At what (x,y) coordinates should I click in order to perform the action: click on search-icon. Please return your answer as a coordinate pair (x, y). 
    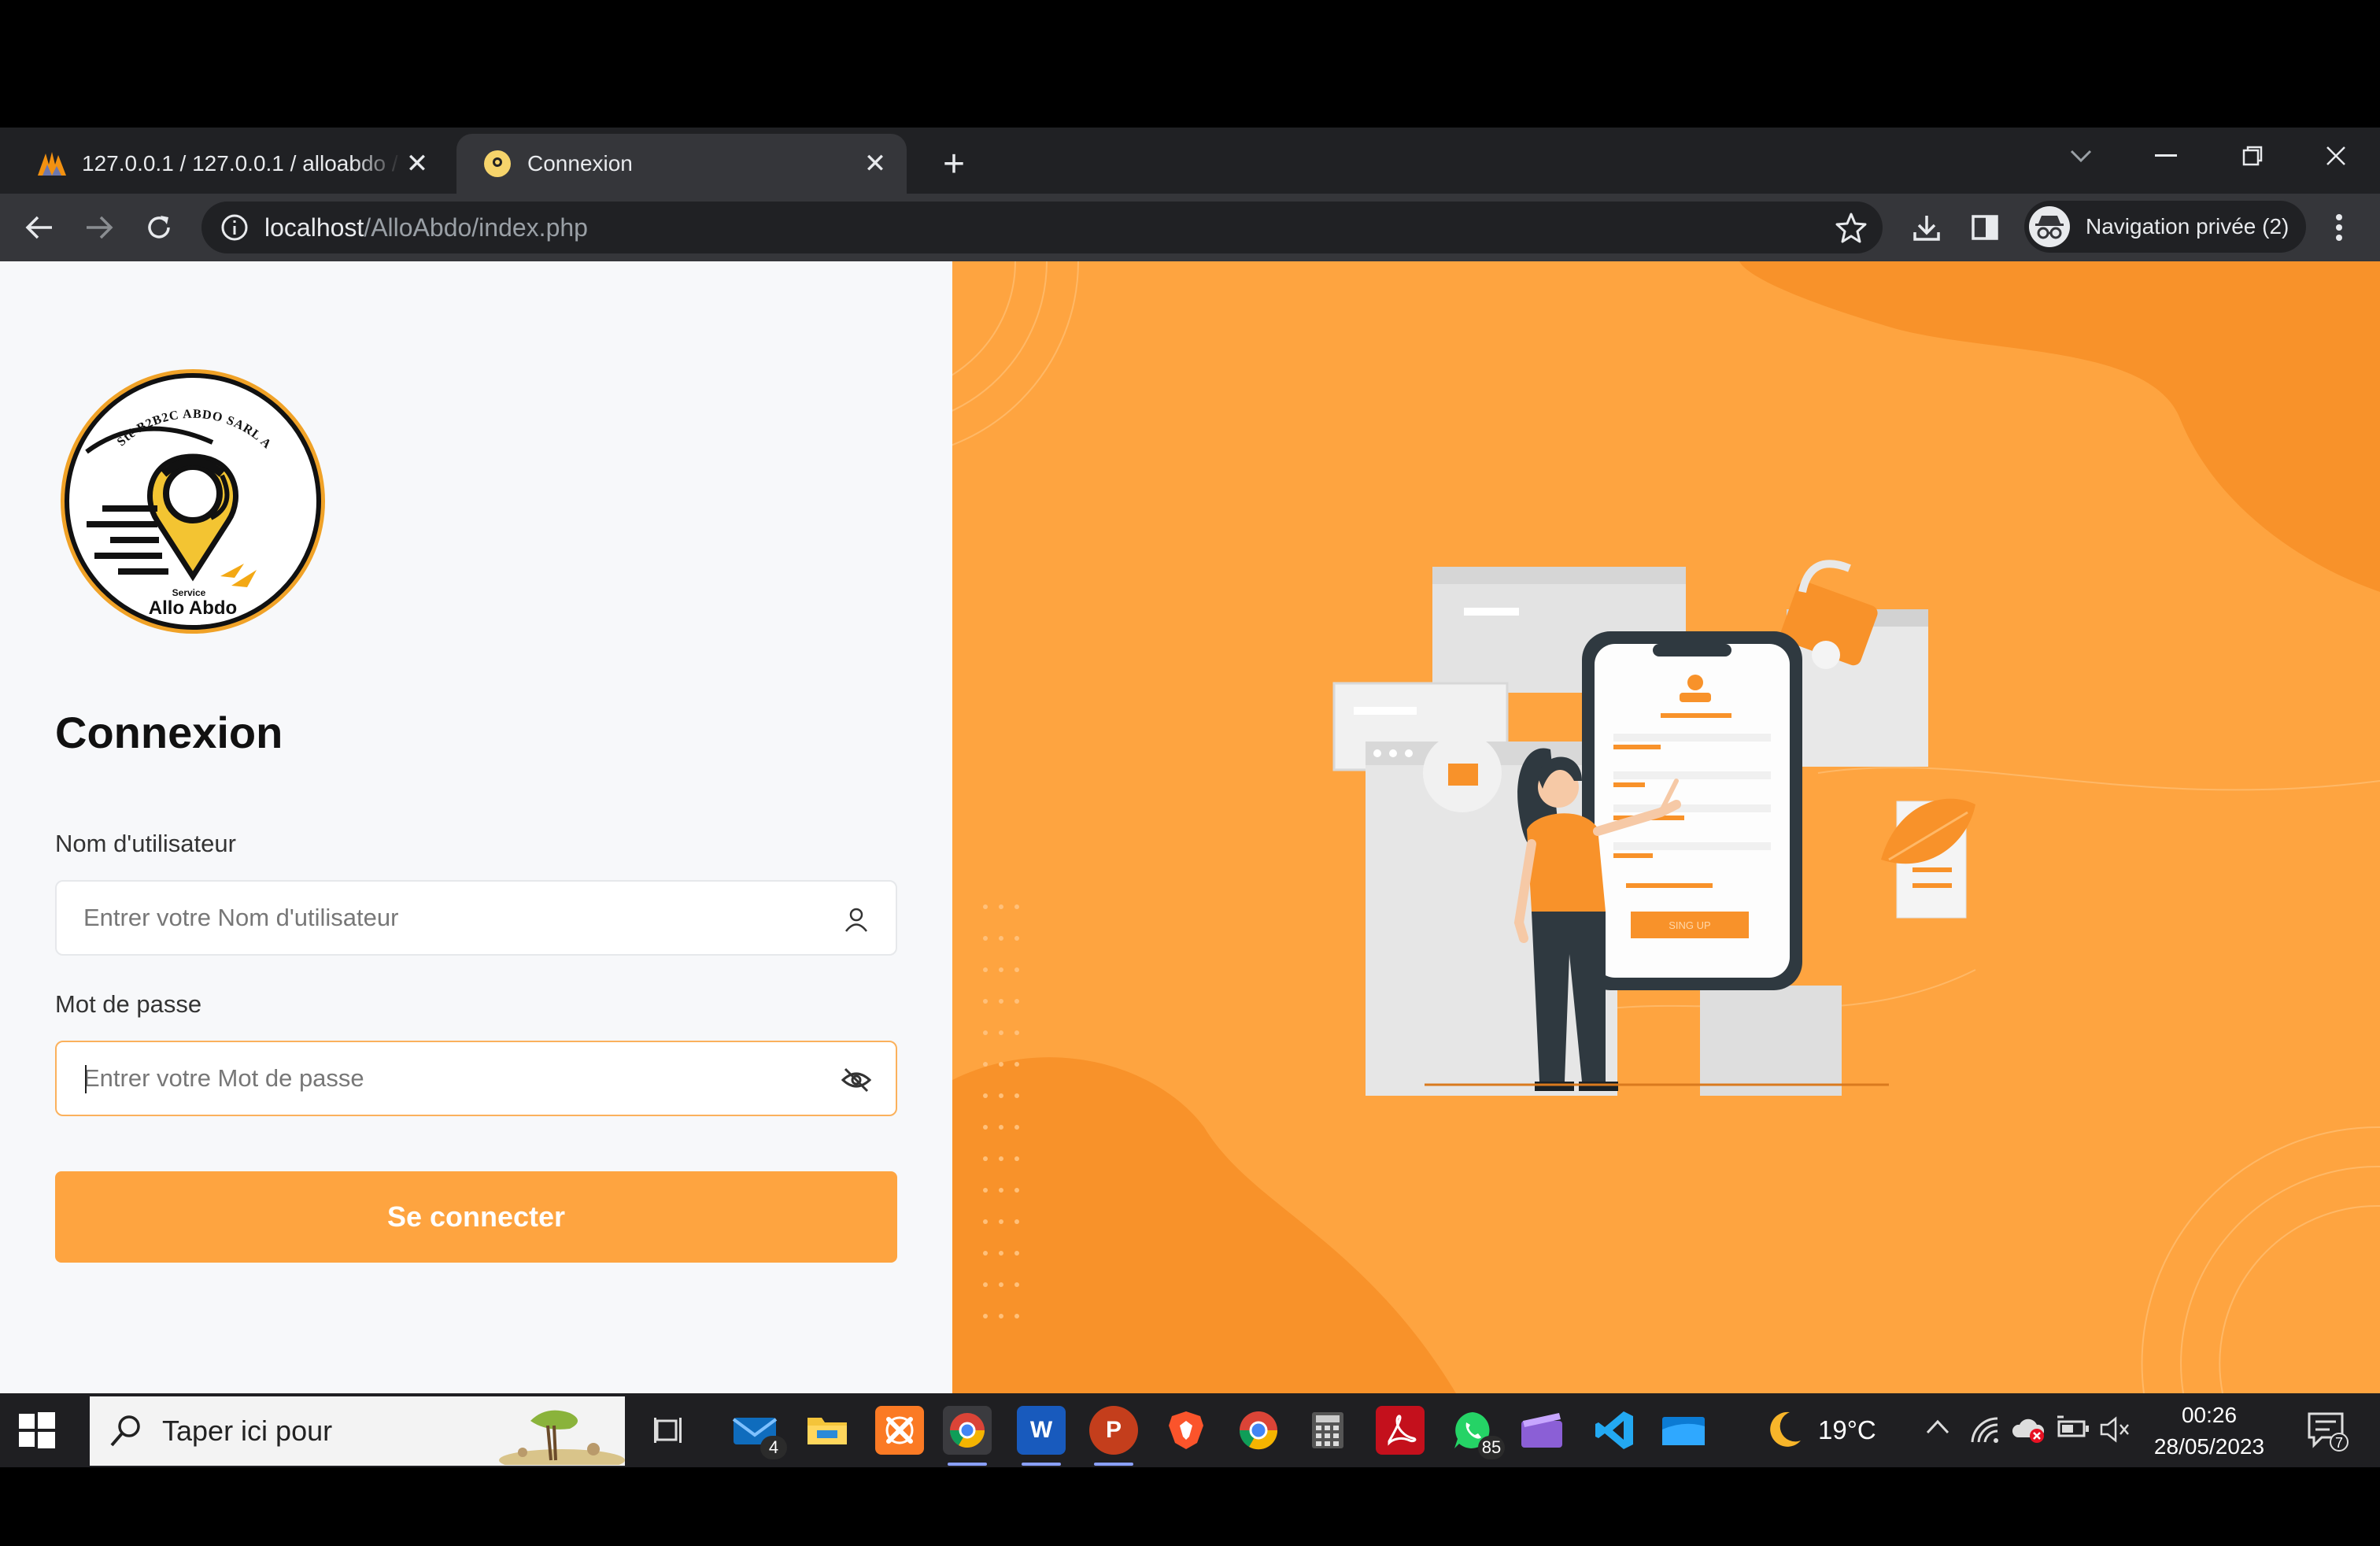
    Looking at the image, I should click on (125, 1431).